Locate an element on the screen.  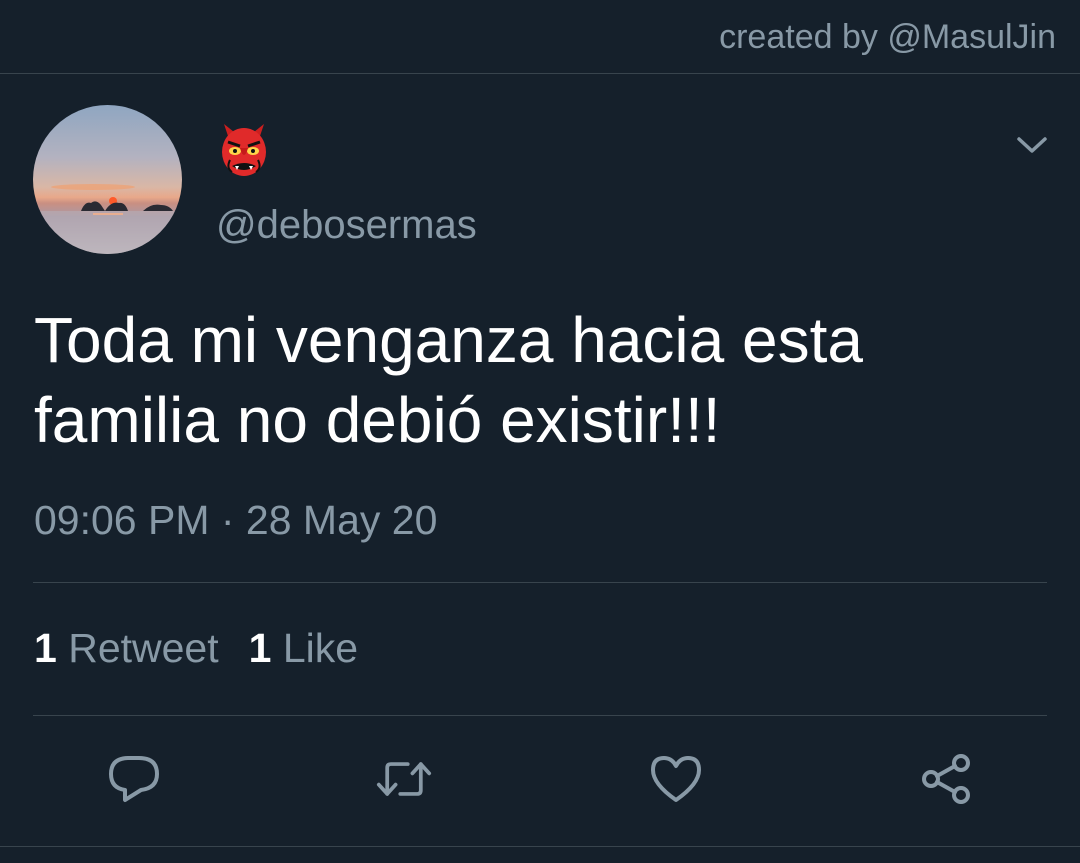
like-label: Like is located at coordinates (320, 648).